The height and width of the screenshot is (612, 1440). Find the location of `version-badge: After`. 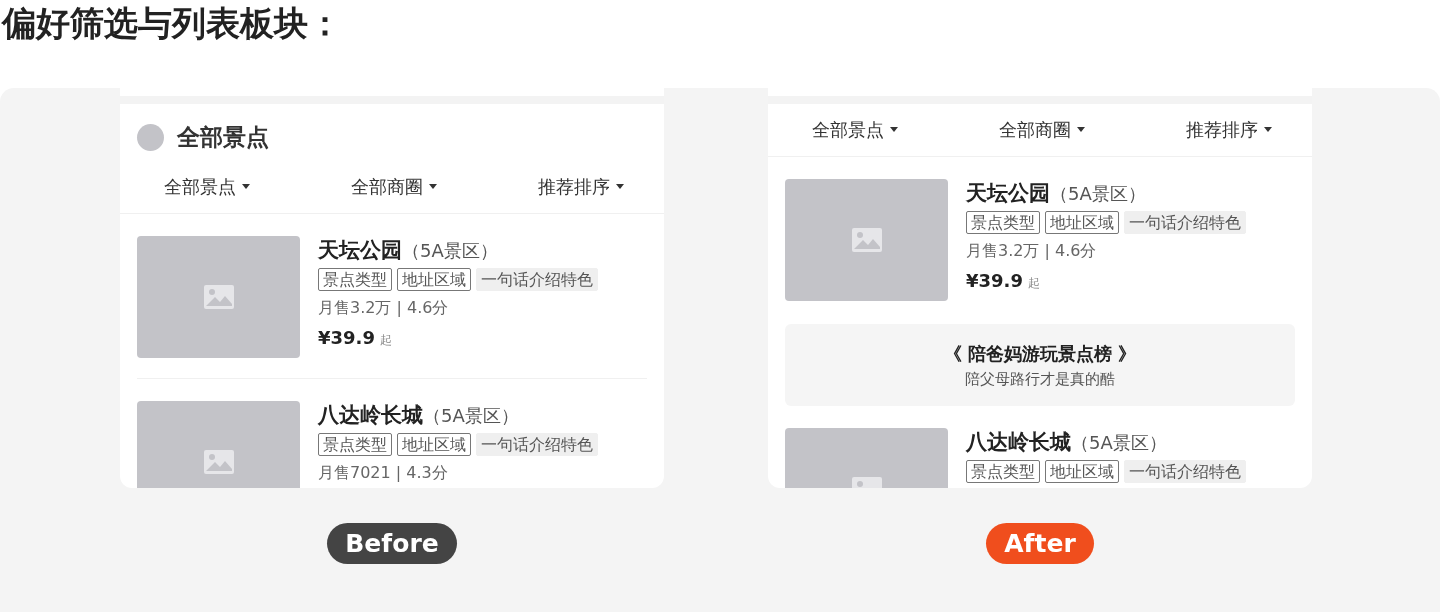

version-badge: After is located at coordinates (1040, 543).